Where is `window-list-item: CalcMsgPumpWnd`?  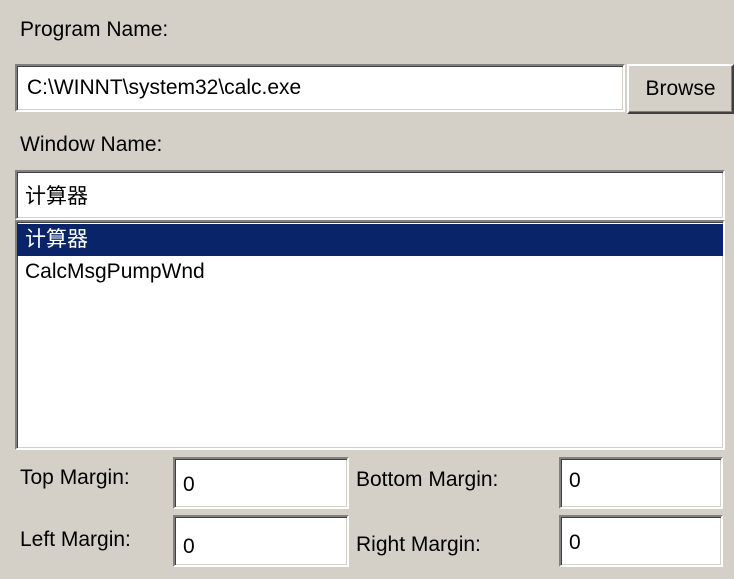 window-list-item: CalcMsgPumpWnd is located at coordinates (370, 272).